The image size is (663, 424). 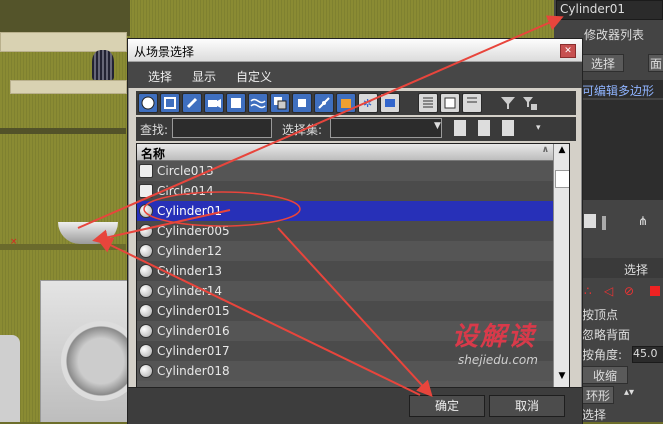 What do you see at coordinates (508, 128) in the screenshot?
I see `remove-from-set-icon` at bounding box center [508, 128].